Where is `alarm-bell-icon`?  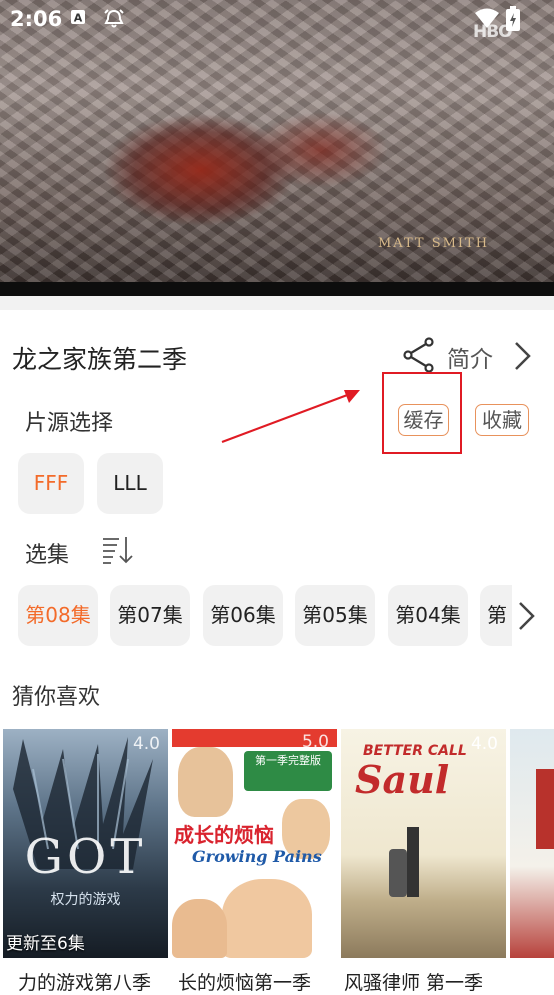 alarm-bell-icon is located at coordinates (114, 21).